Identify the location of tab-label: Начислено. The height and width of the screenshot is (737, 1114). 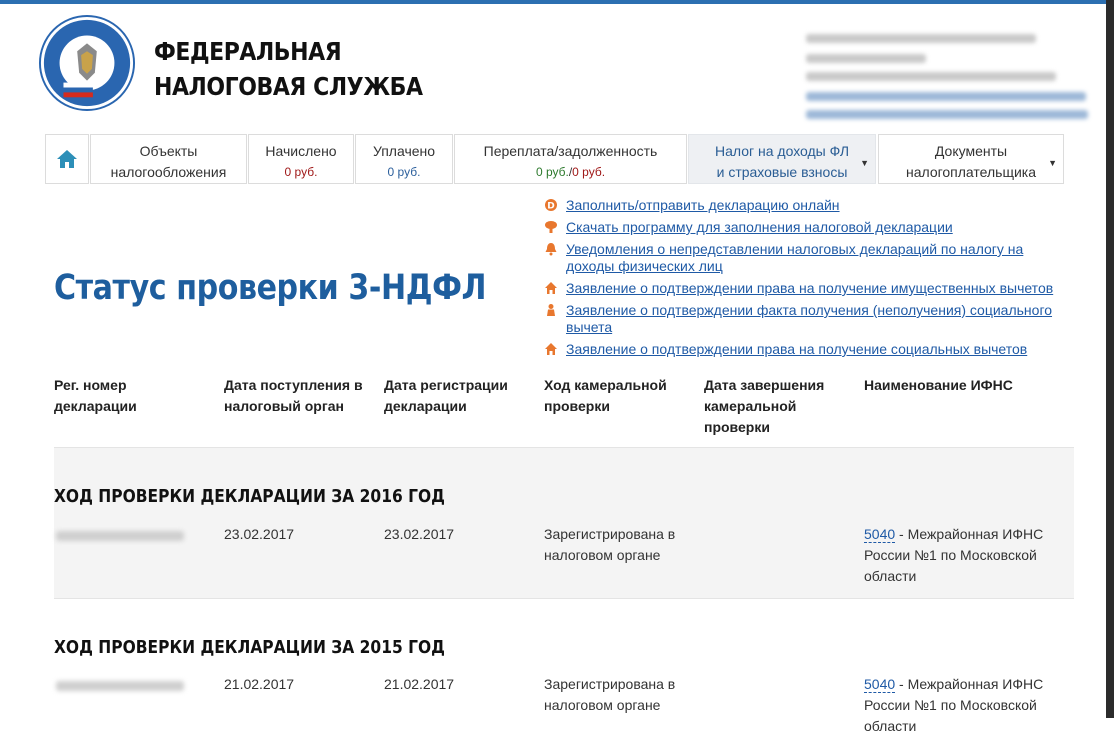
(301, 151).